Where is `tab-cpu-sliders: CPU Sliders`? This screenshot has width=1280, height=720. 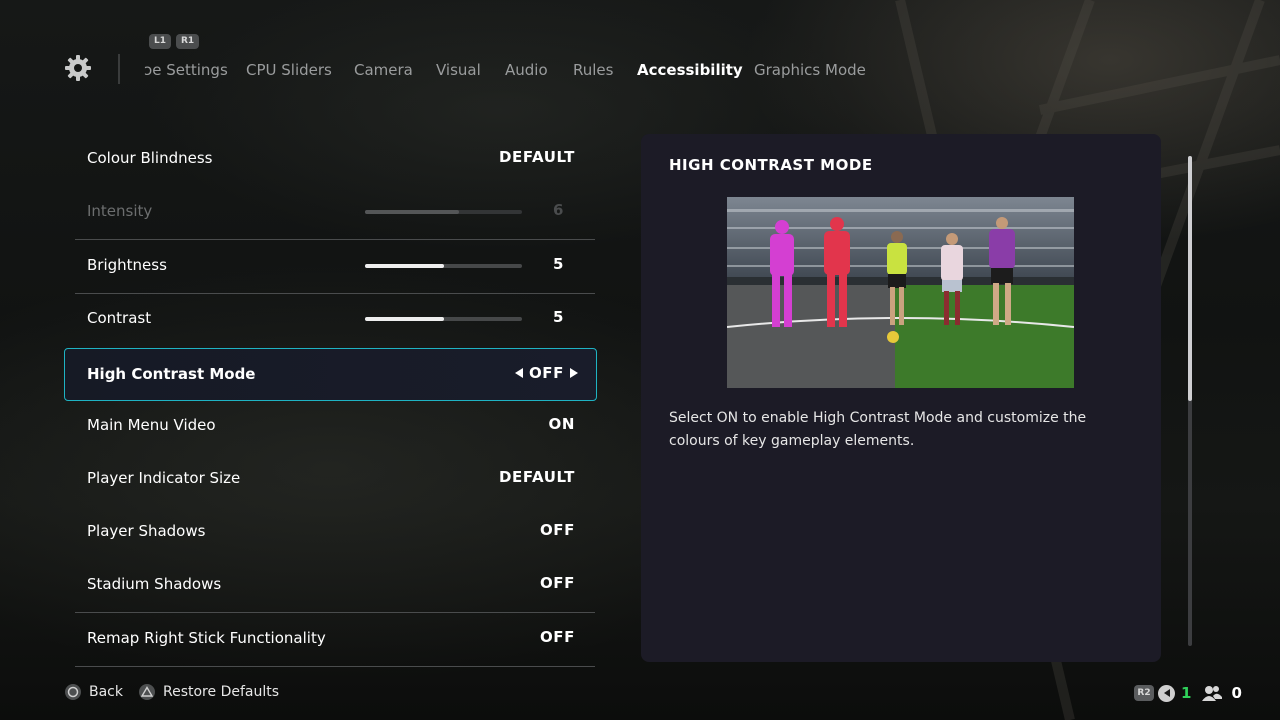 tab-cpu-sliders: CPU Sliders is located at coordinates (289, 70).